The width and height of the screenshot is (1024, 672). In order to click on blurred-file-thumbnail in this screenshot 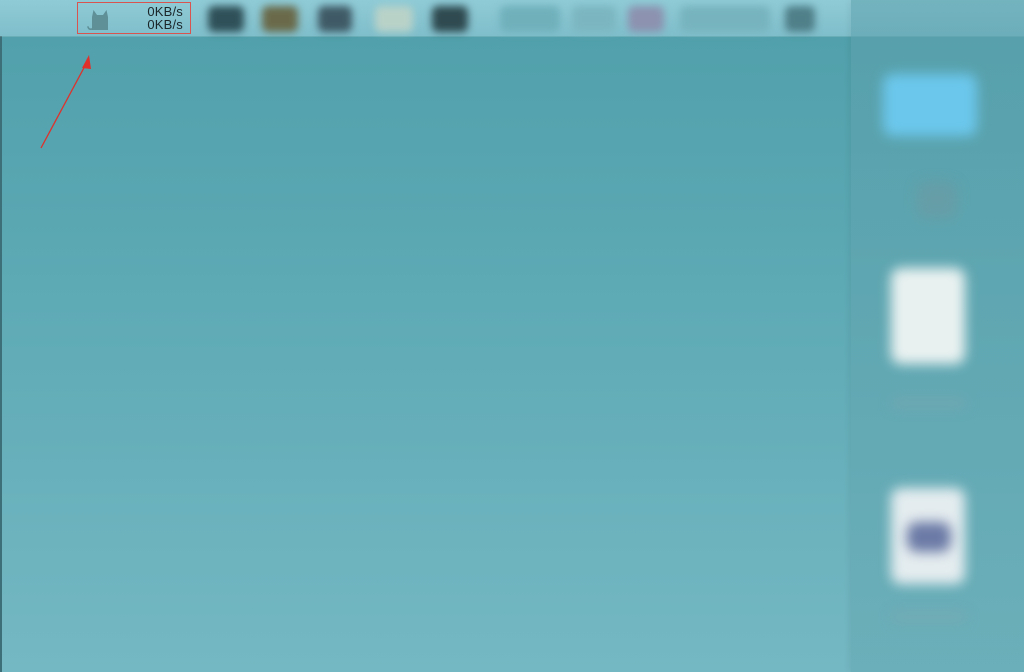, I will do `click(928, 316)`.